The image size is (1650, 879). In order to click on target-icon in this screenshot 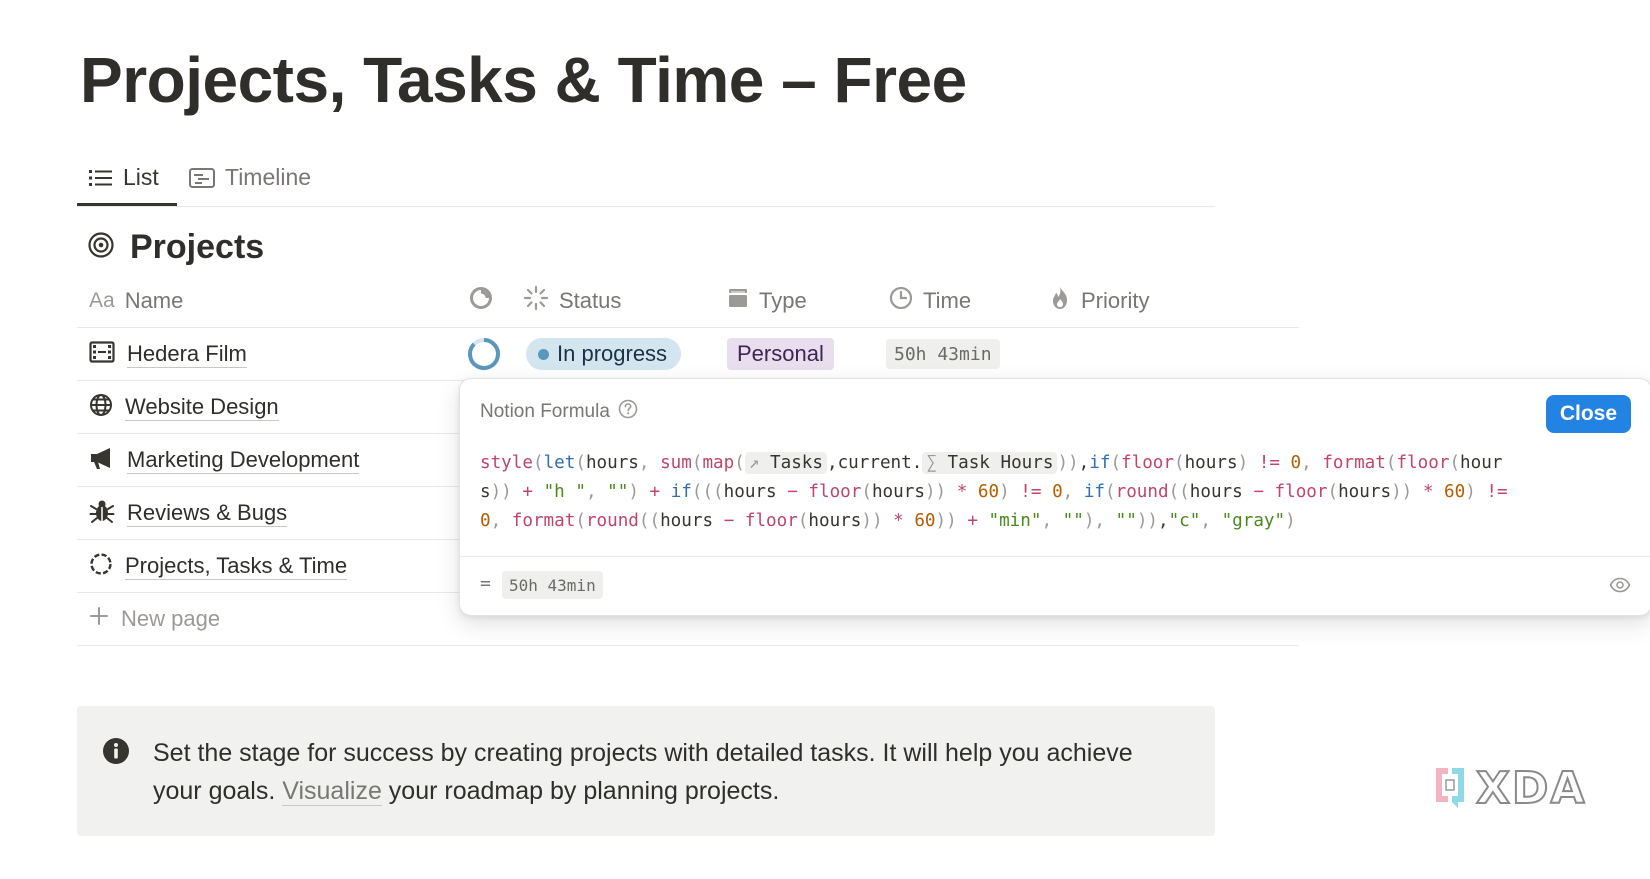, I will do `click(101, 247)`.